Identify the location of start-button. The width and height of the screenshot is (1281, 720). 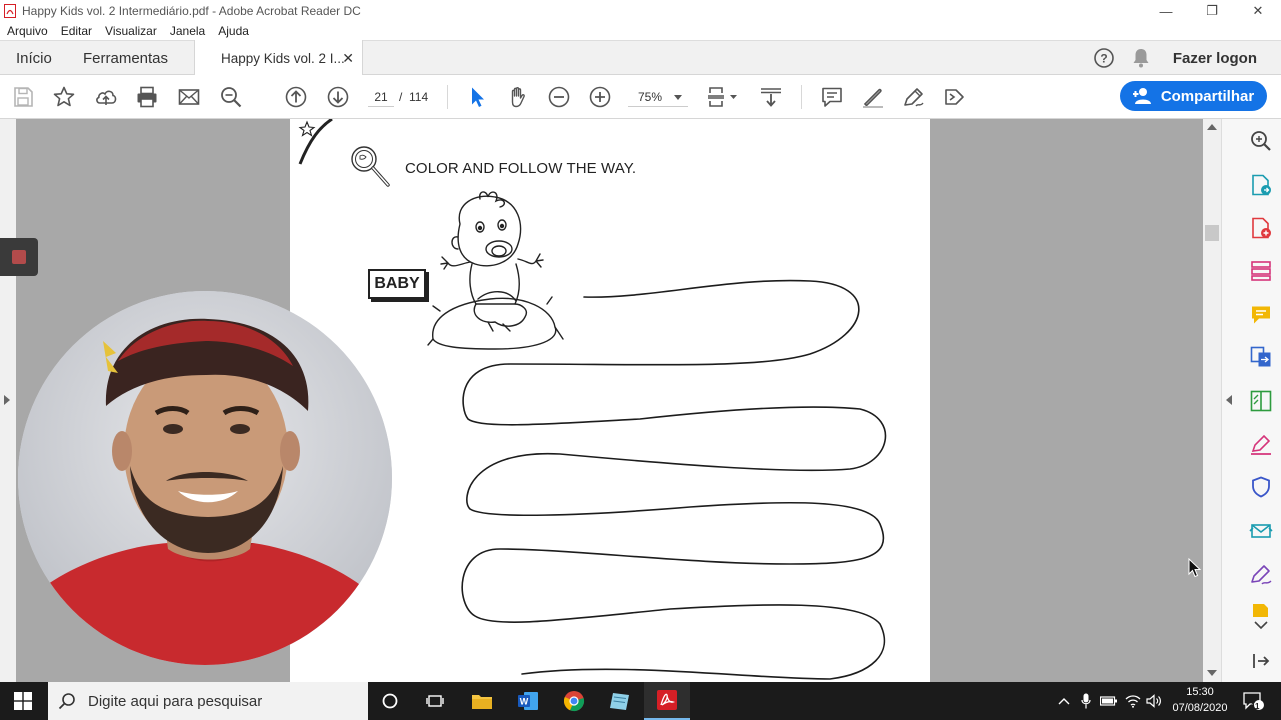
(23, 701).